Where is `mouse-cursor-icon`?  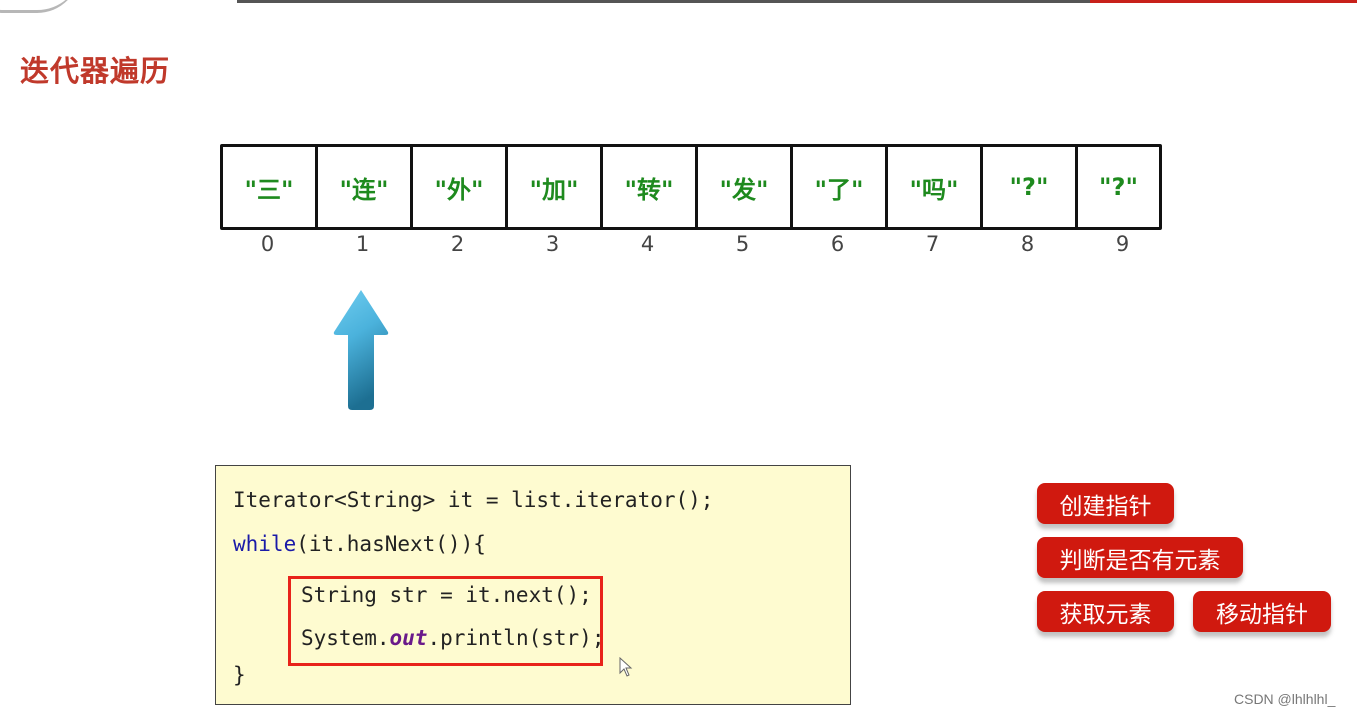
mouse-cursor-icon is located at coordinates (626, 667).